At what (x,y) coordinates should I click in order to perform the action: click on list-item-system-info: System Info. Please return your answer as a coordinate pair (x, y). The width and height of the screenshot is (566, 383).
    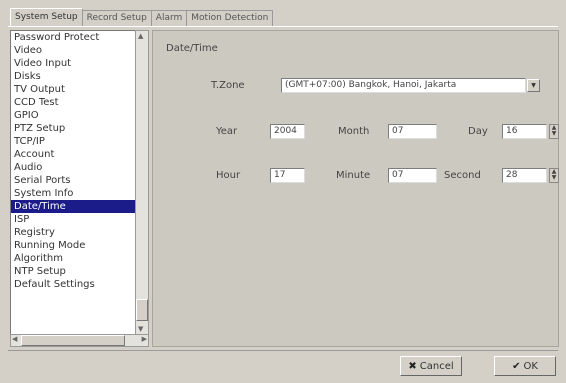
    Looking at the image, I should click on (73, 193).